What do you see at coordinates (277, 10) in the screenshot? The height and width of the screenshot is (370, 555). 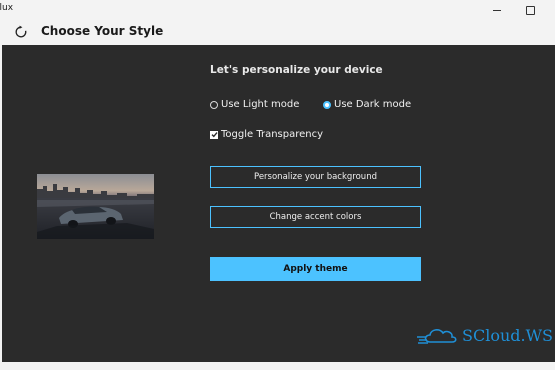 I see `title-bar: elux` at bounding box center [277, 10].